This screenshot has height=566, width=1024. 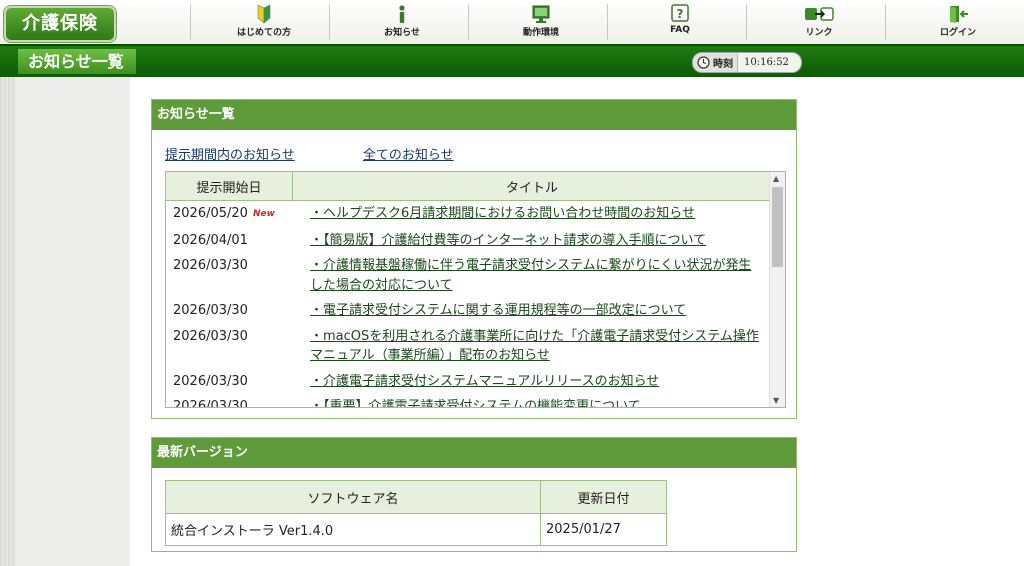 I want to click on nav-label: ログイン, so click(x=957, y=33).